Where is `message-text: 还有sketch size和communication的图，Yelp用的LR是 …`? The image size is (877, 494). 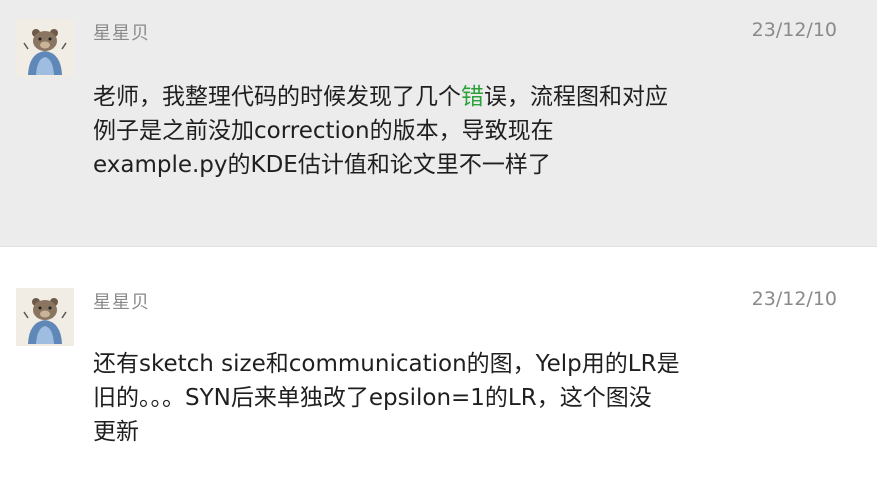 message-text: 还有sketch size和communication的图，Yelp用的LR是 … is located at coordinates (386, 398).